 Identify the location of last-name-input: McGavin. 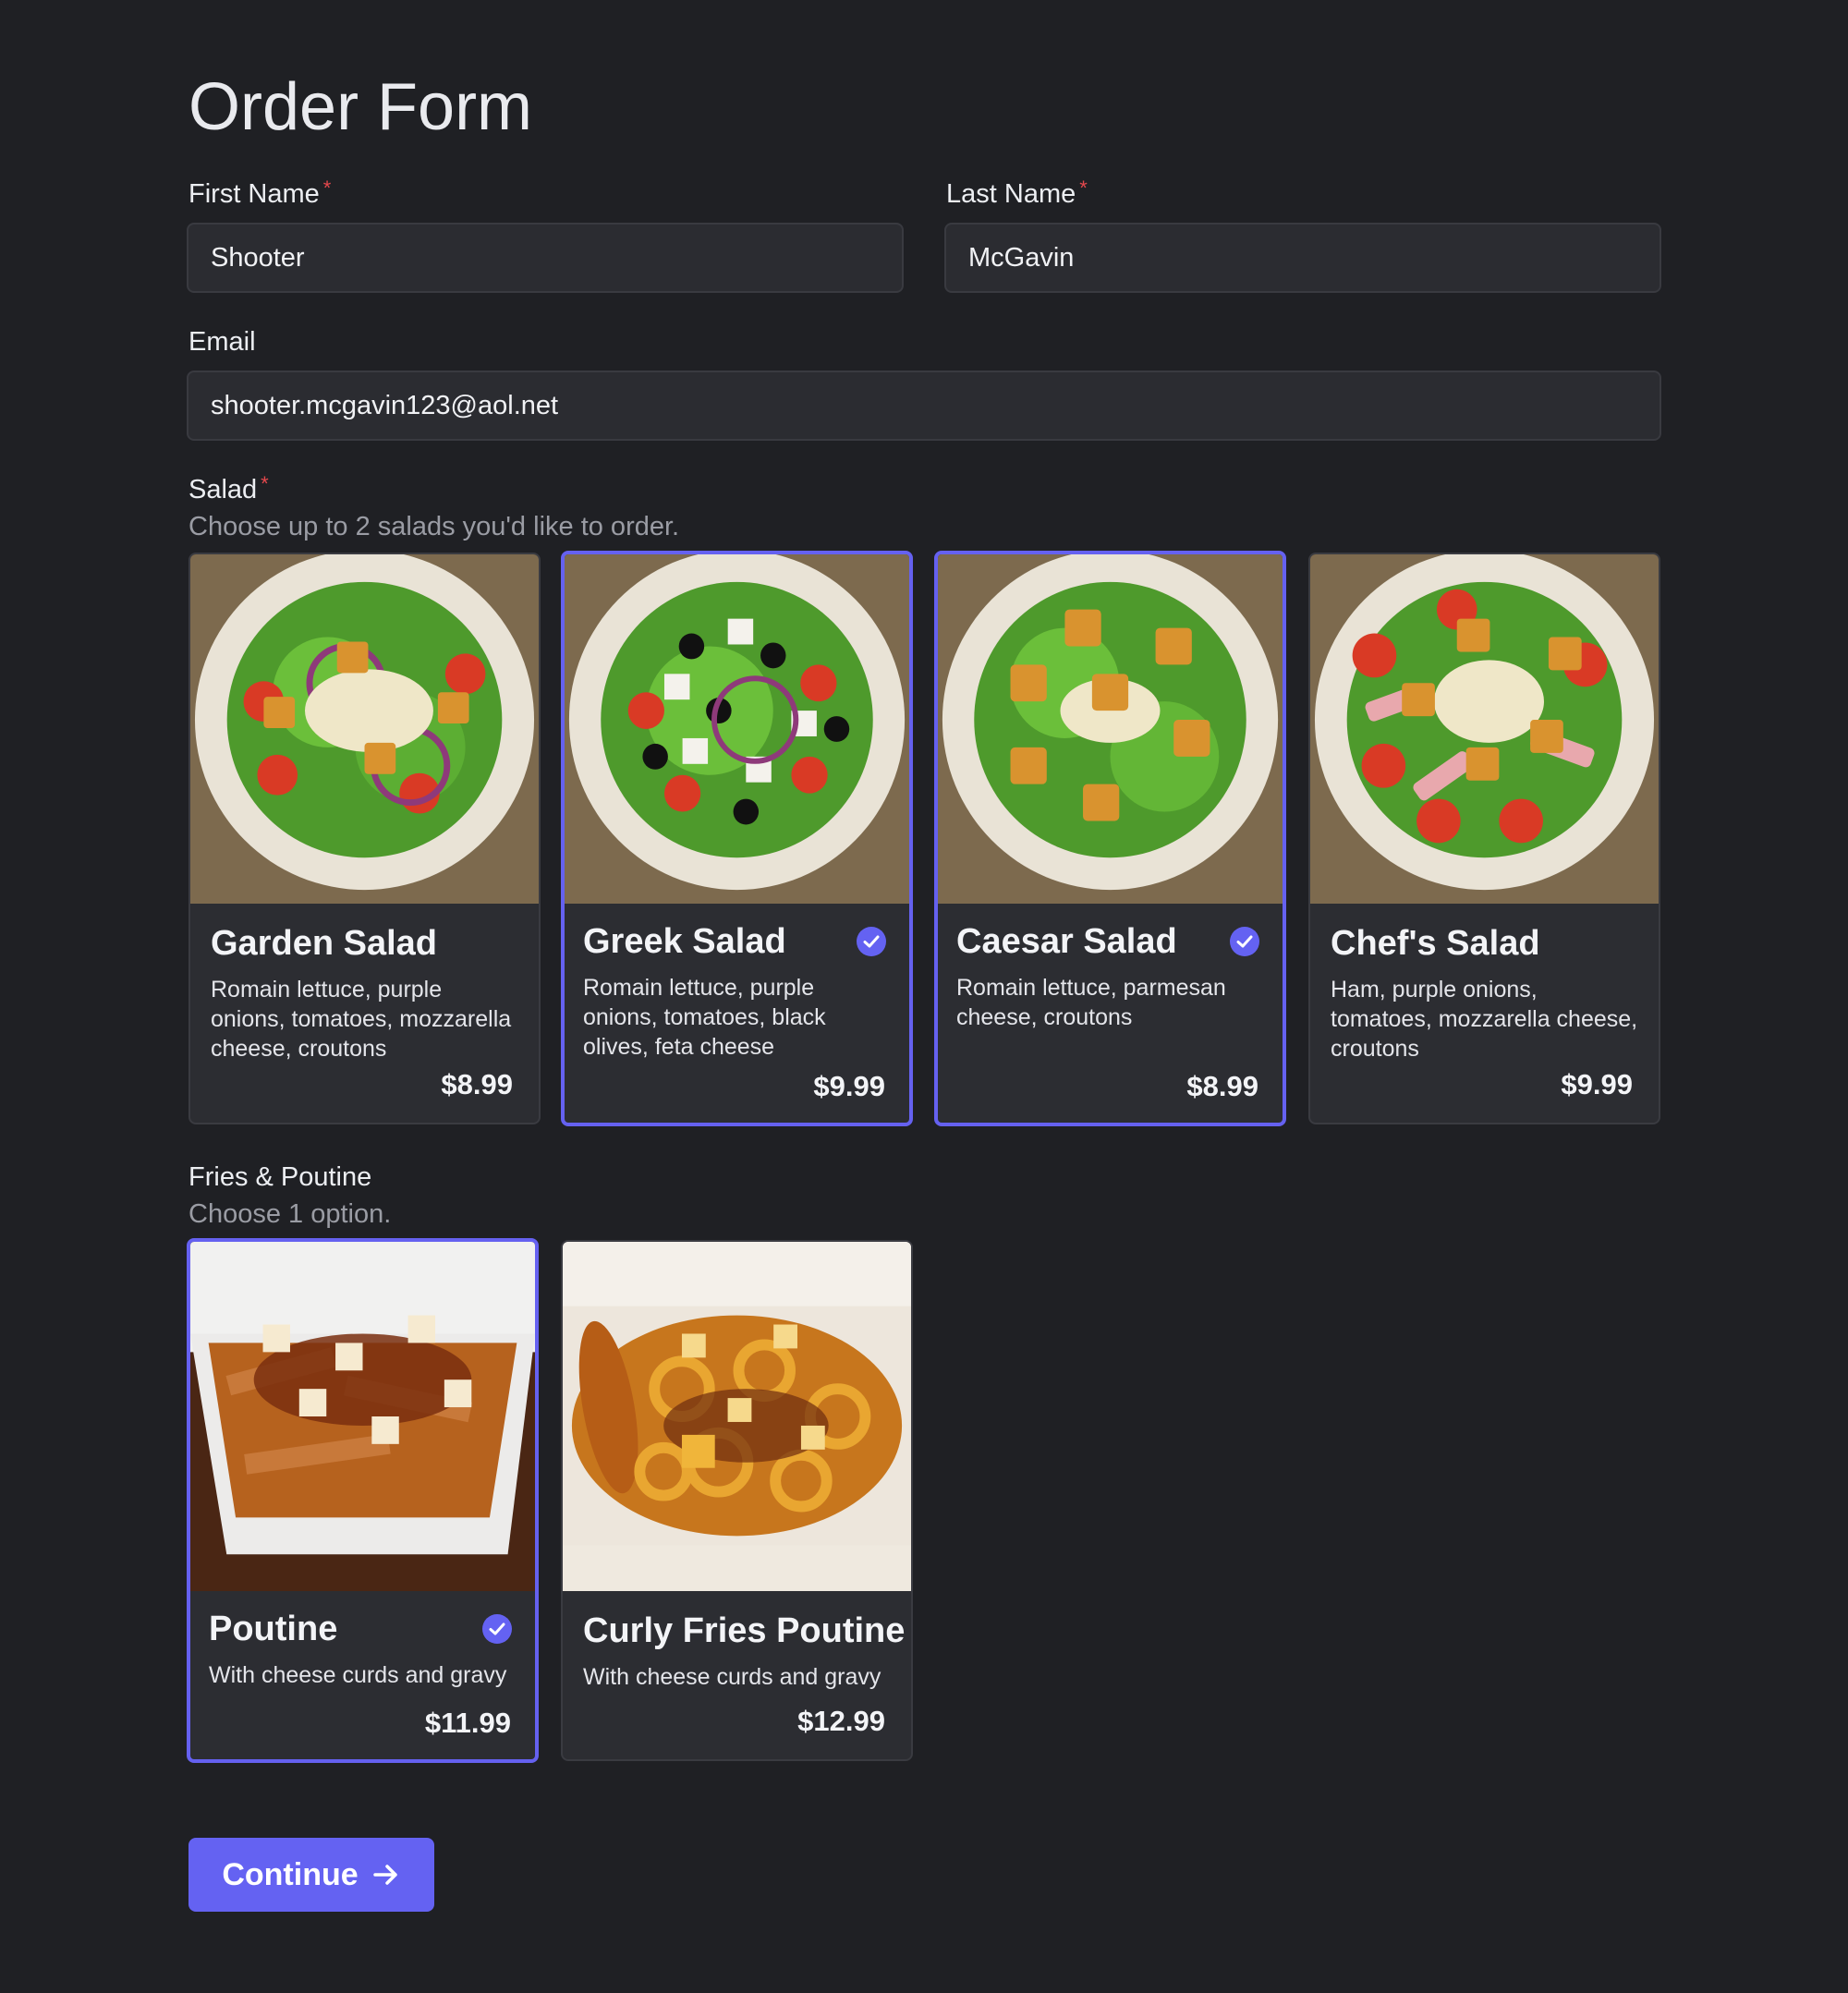
(1302, 258).